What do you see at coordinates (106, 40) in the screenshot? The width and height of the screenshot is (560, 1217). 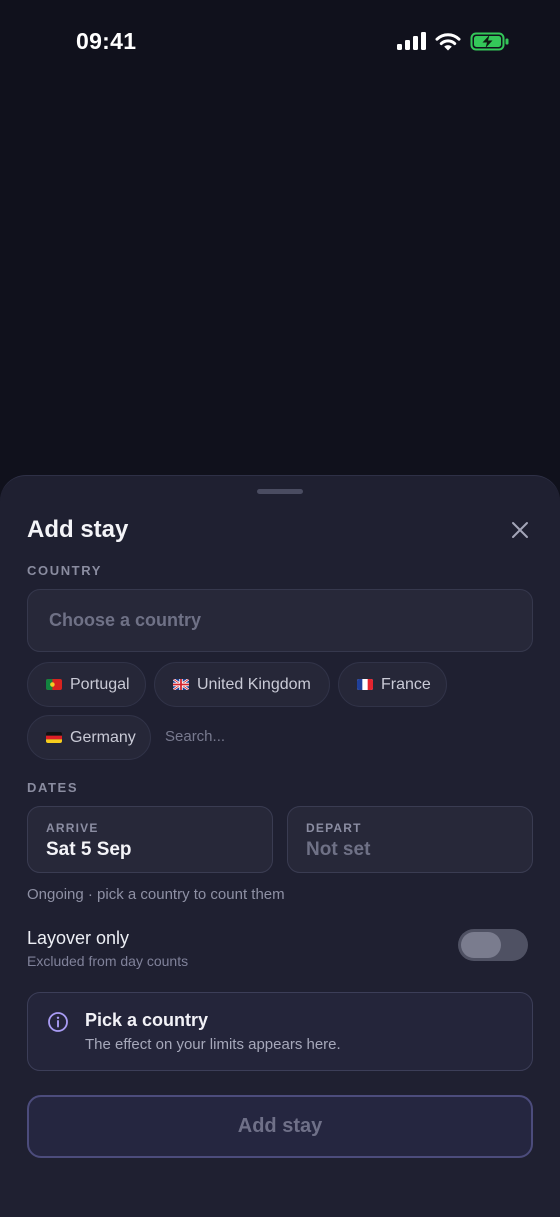 I see `status-time: 09:41` at bounding box center [106, 40].